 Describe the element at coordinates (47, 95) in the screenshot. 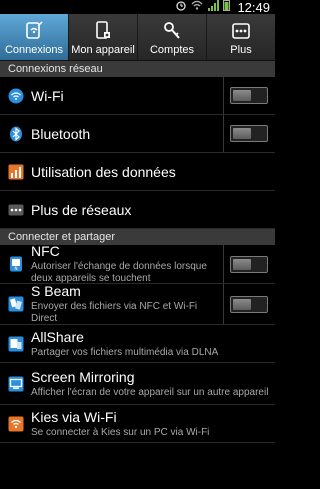

I see `row-title: Wi-Fi` at that location.